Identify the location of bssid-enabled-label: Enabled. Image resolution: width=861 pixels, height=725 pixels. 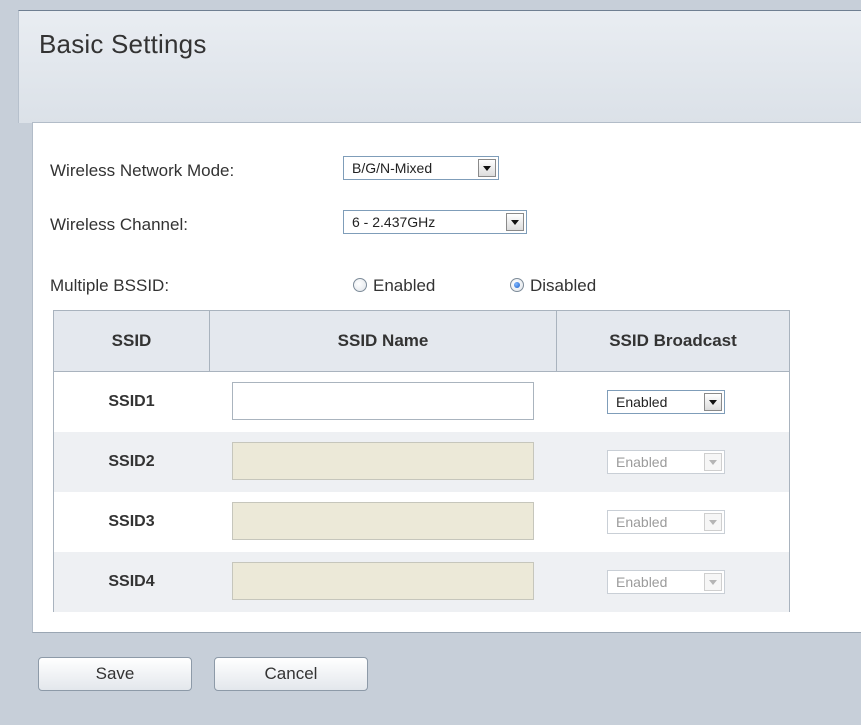
(404, 285).